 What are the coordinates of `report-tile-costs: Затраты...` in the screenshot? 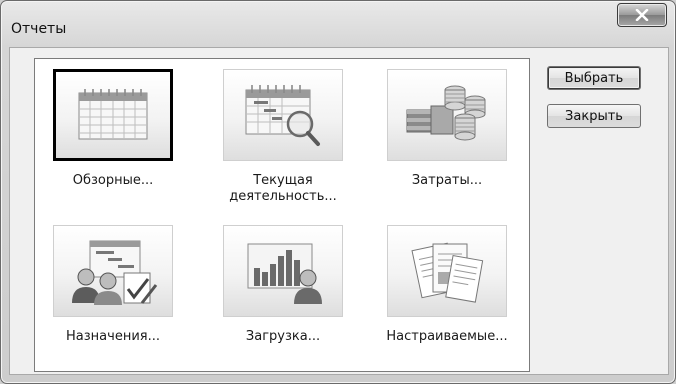 It's located at (447, 140).